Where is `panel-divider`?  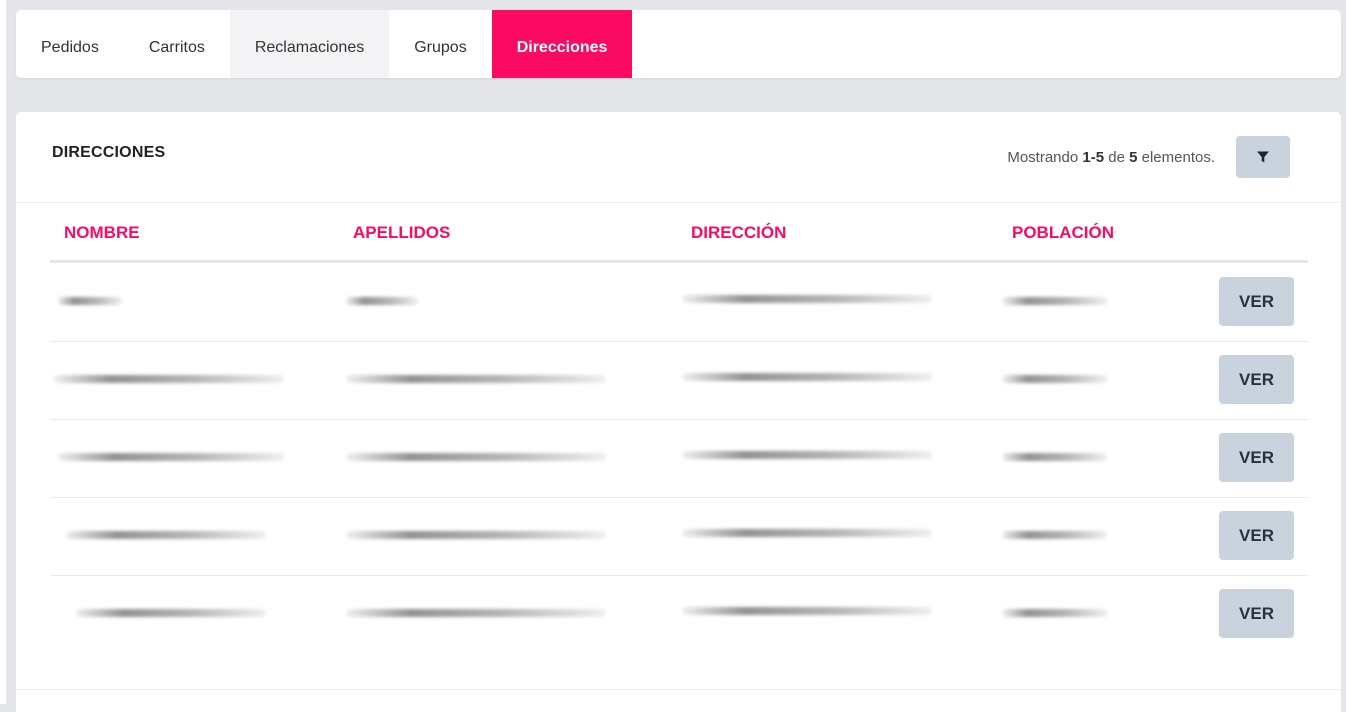 panel-divider is located at coordinates (678, 202).